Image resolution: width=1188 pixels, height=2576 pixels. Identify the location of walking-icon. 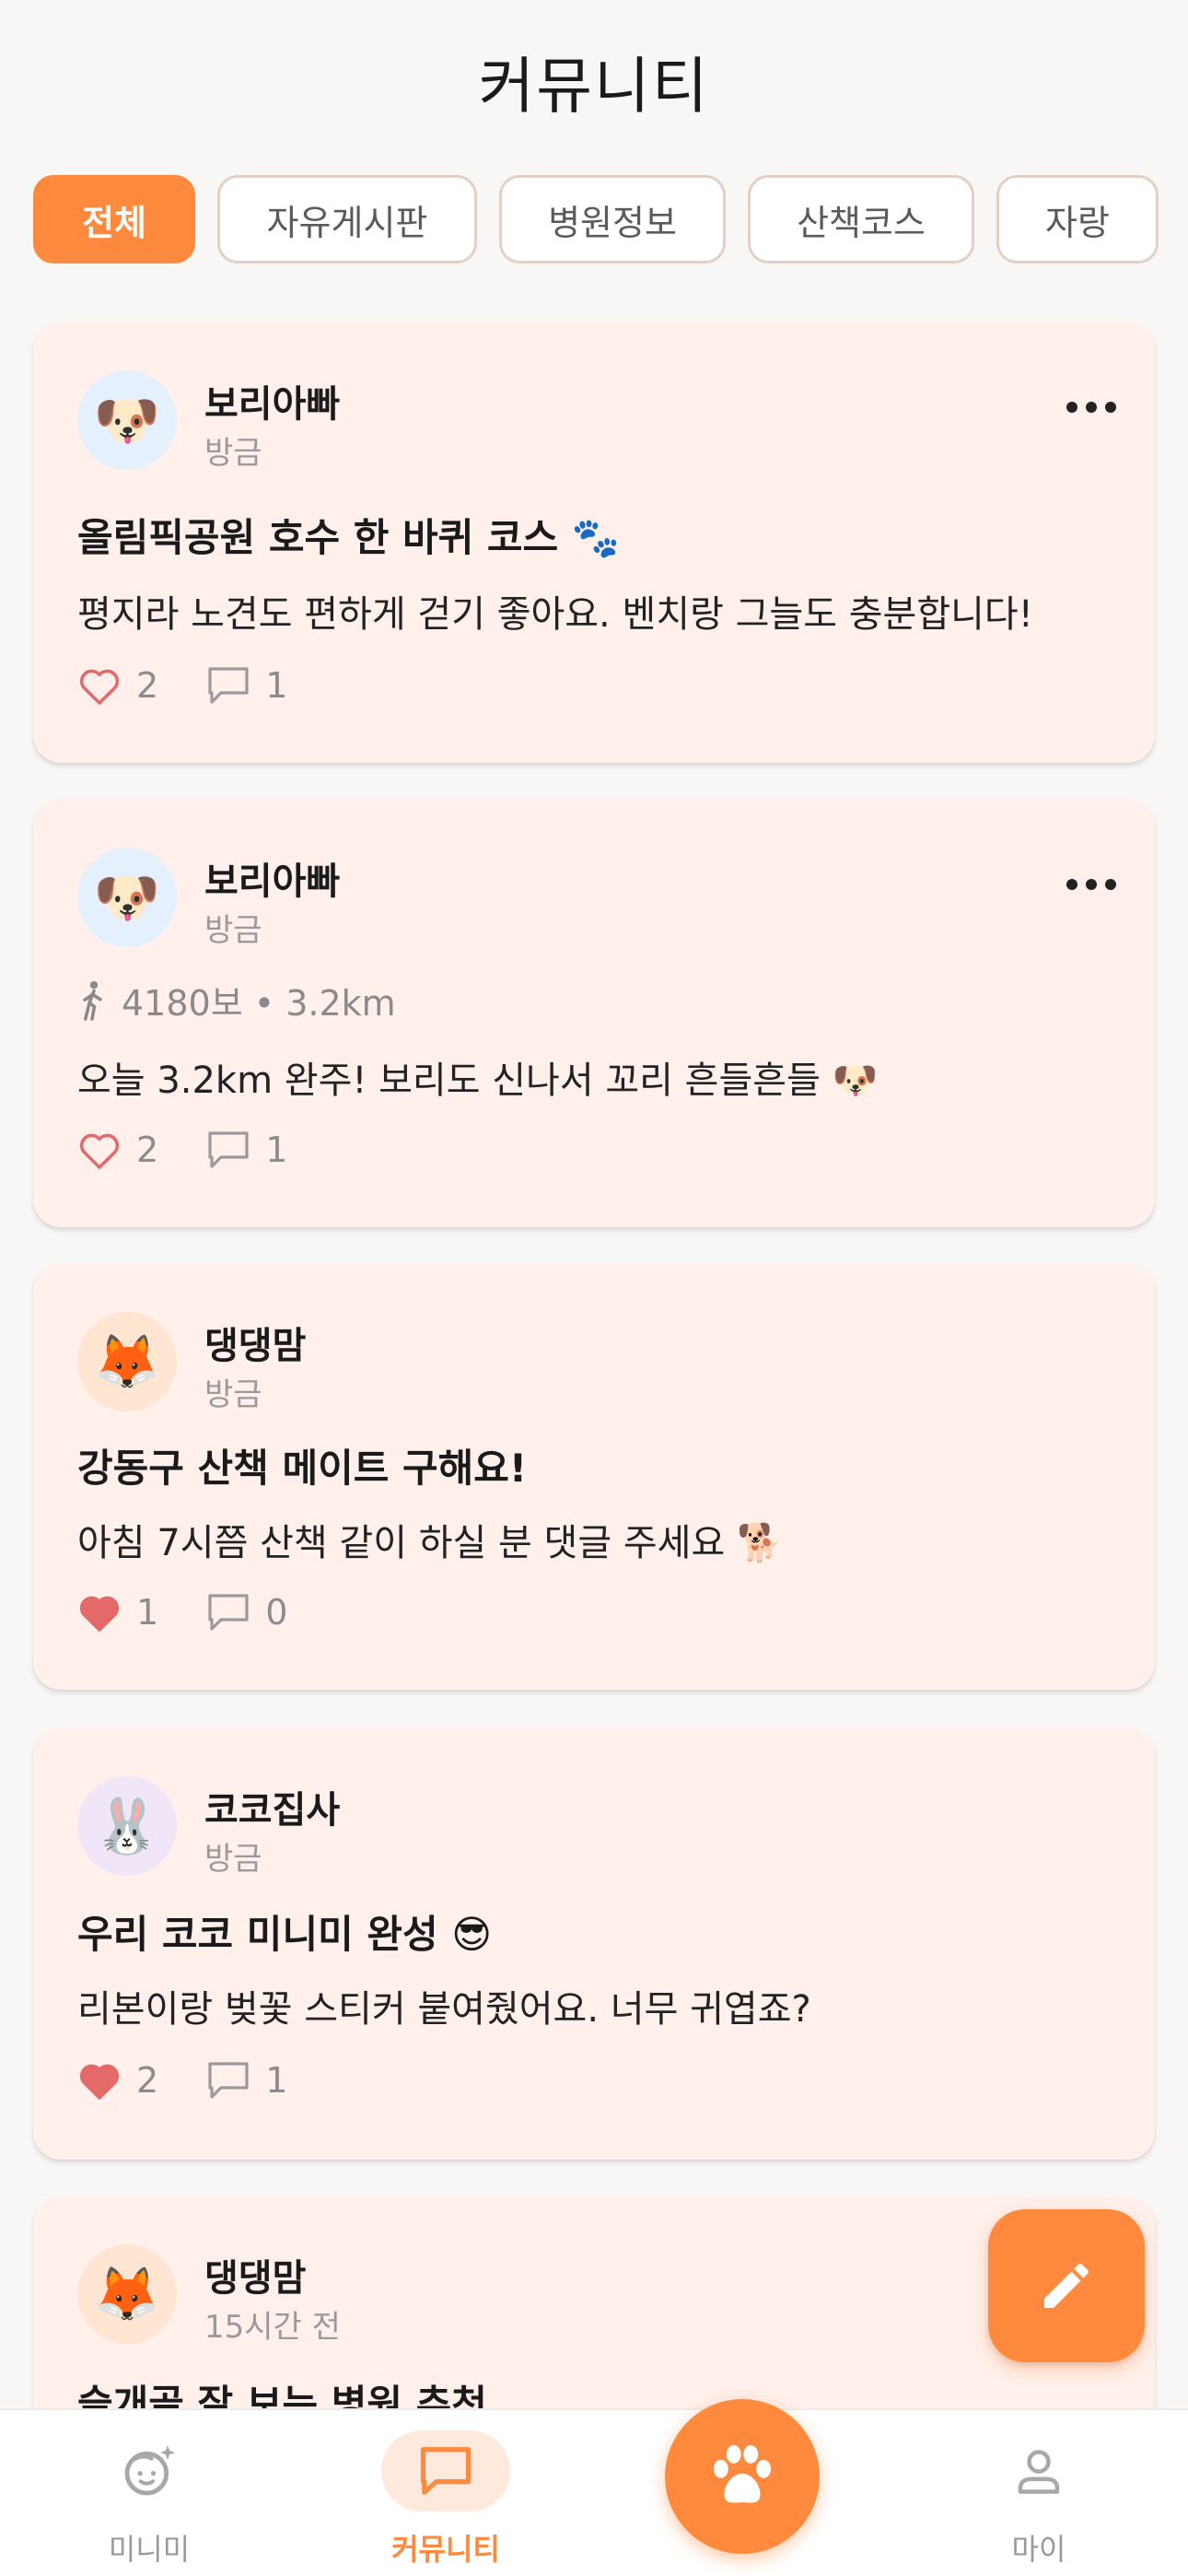
(92, 1000).